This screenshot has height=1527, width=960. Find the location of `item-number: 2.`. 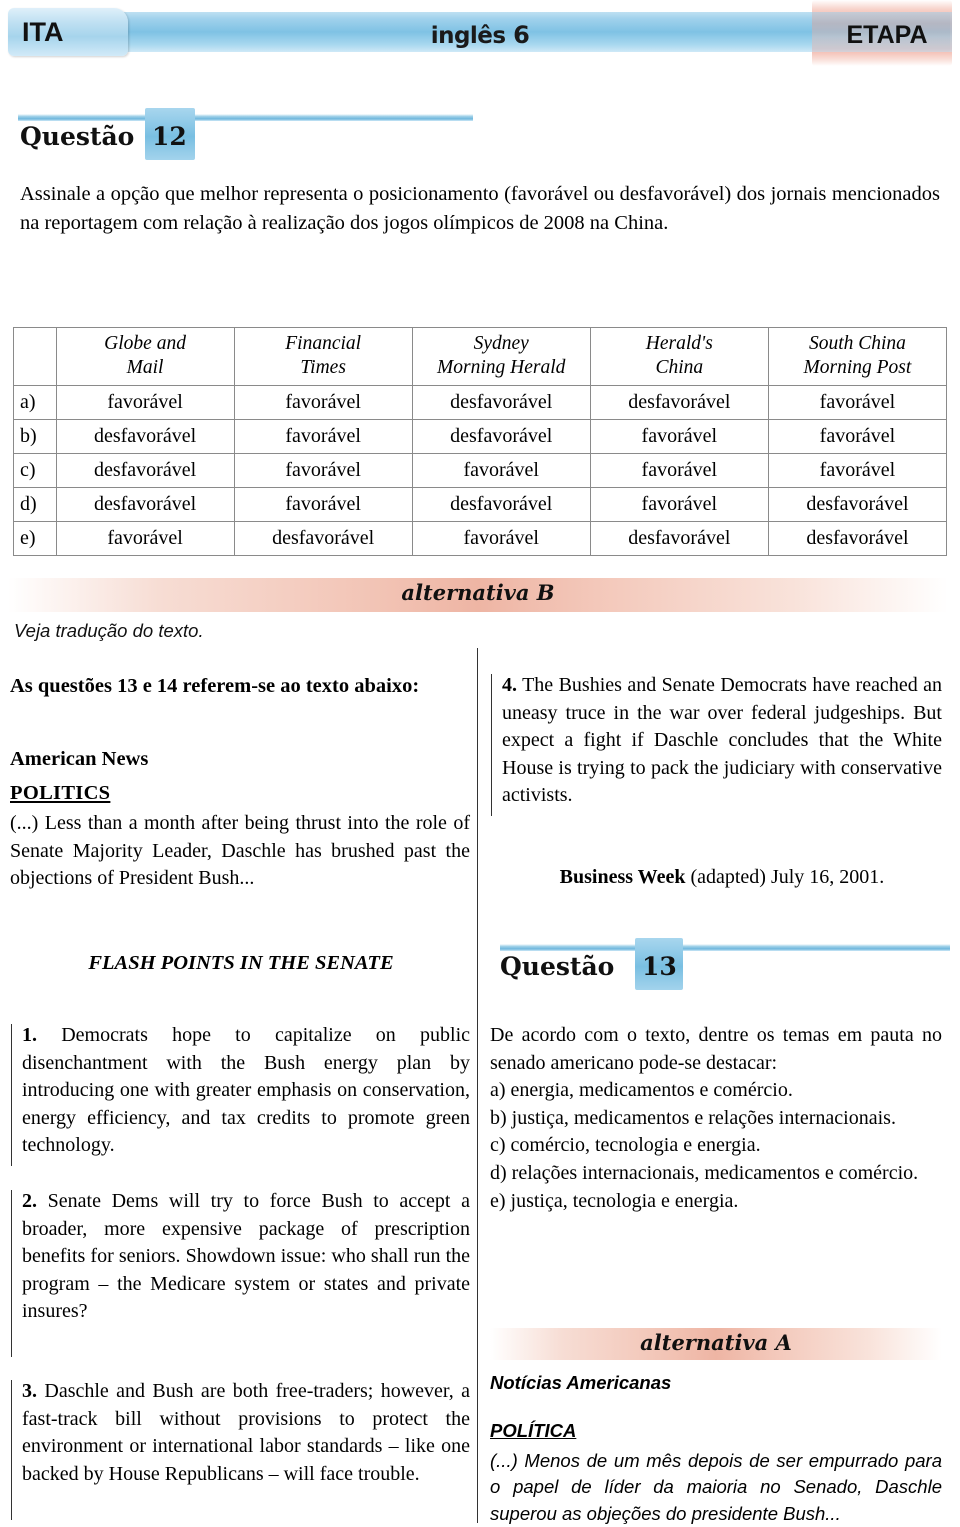

item-number: 2. is located at coordinates (29, 1201).